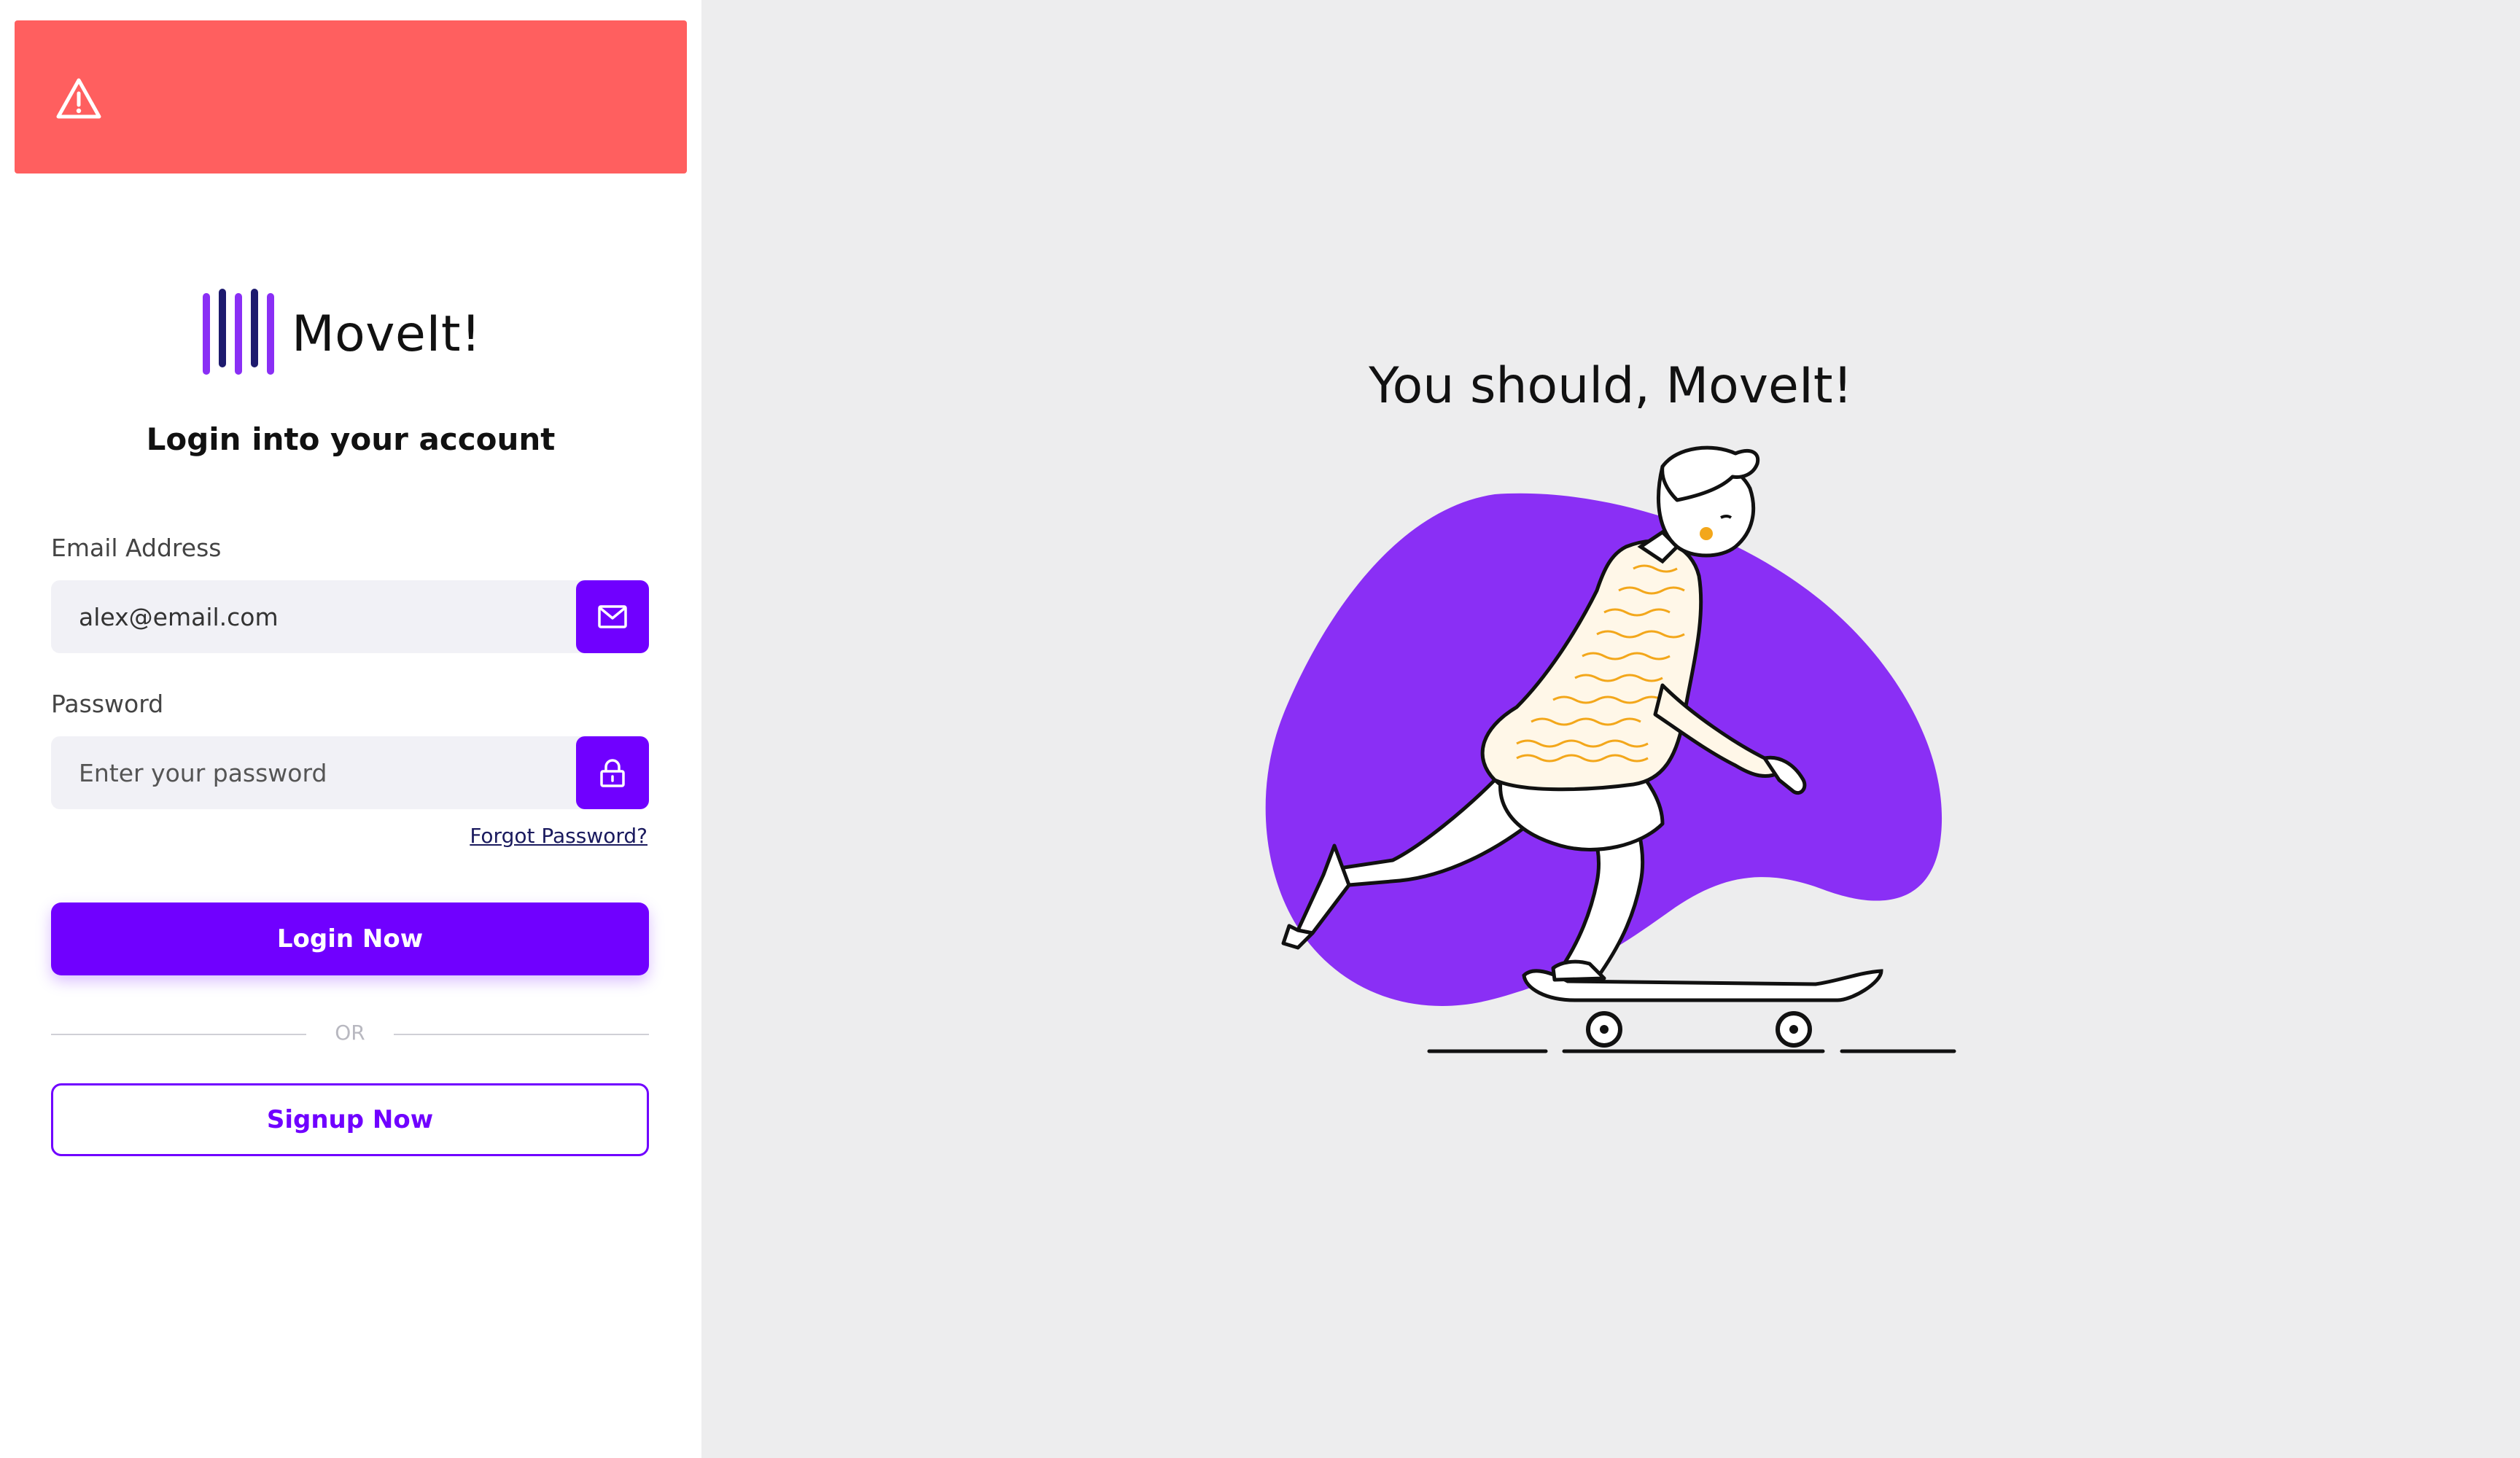  What do you see at coordinates (1611, 386) in the screenshot?
I see `hero-tagline: You should, MoveIt!` at bounding box center [1611, 386].